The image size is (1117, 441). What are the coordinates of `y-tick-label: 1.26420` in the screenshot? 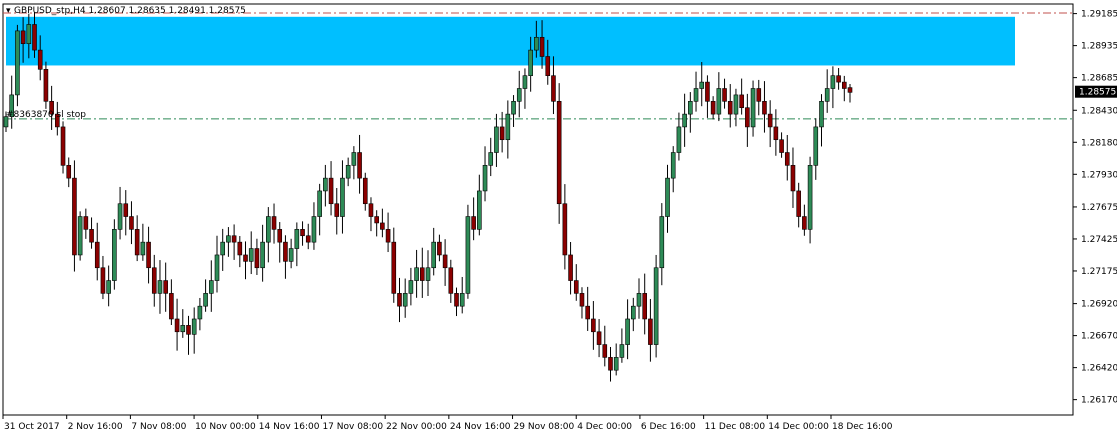 It's located at (1099, 369).